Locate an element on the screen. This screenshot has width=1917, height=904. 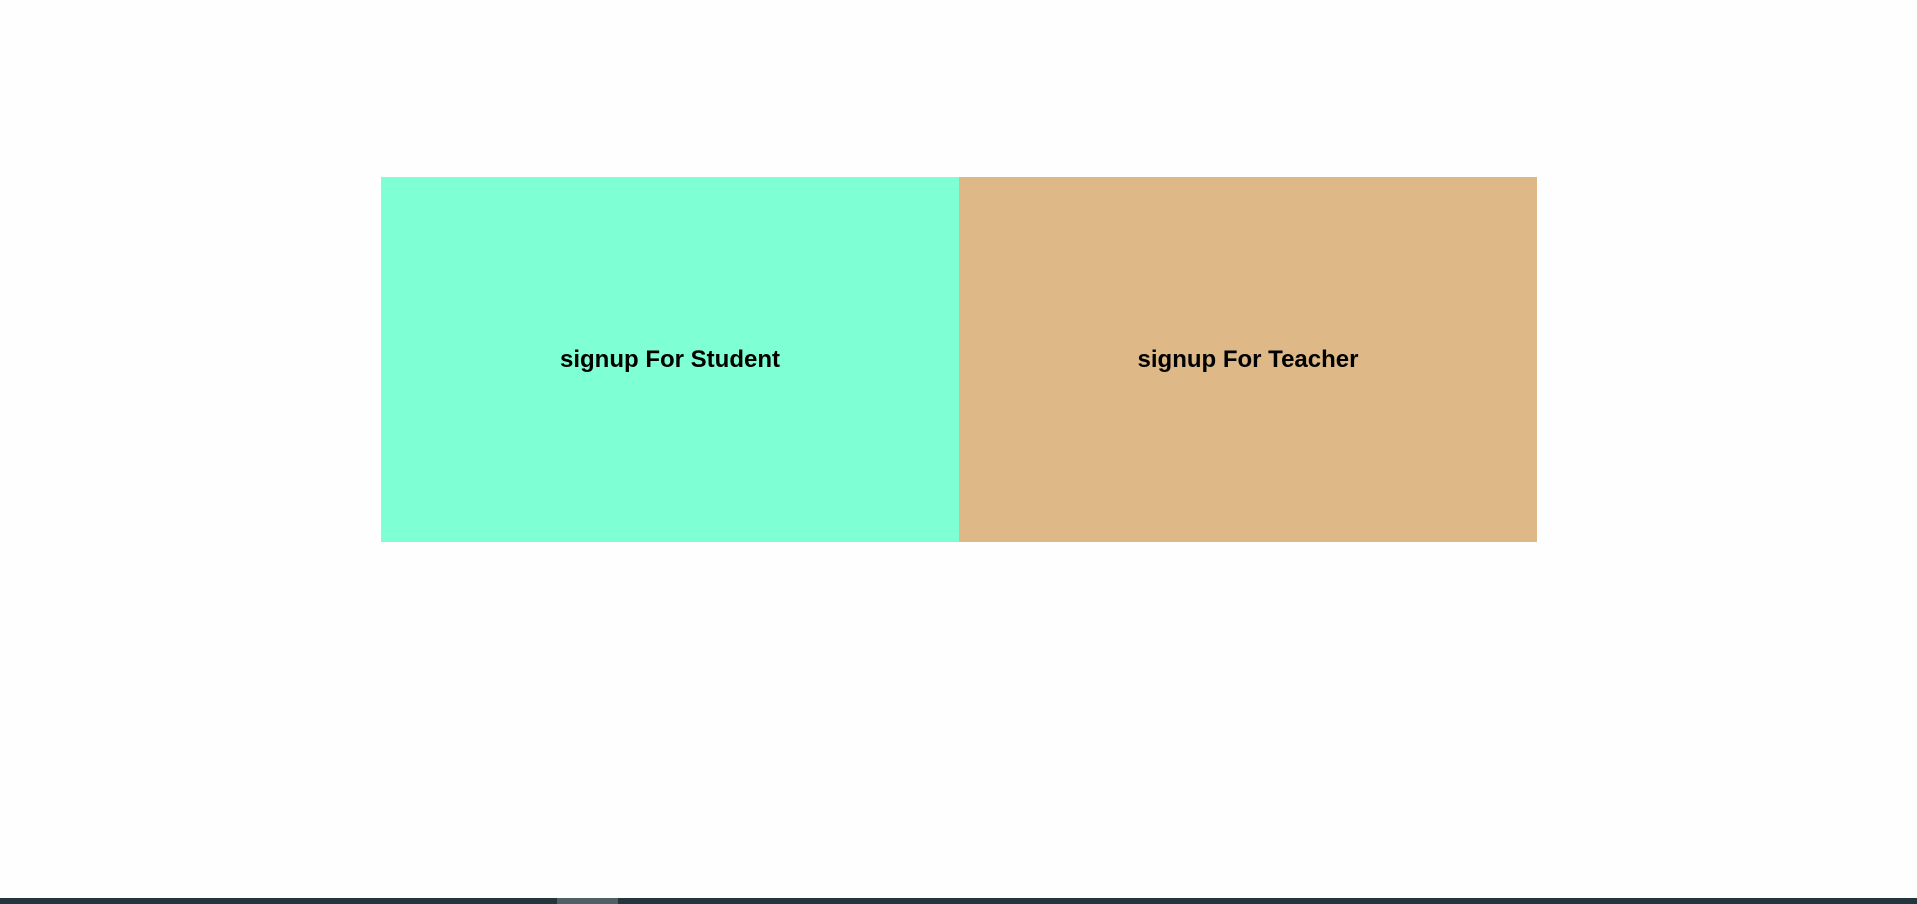
signup-teacher-button: signup For Teacher is located at coordinates (1248, 359).